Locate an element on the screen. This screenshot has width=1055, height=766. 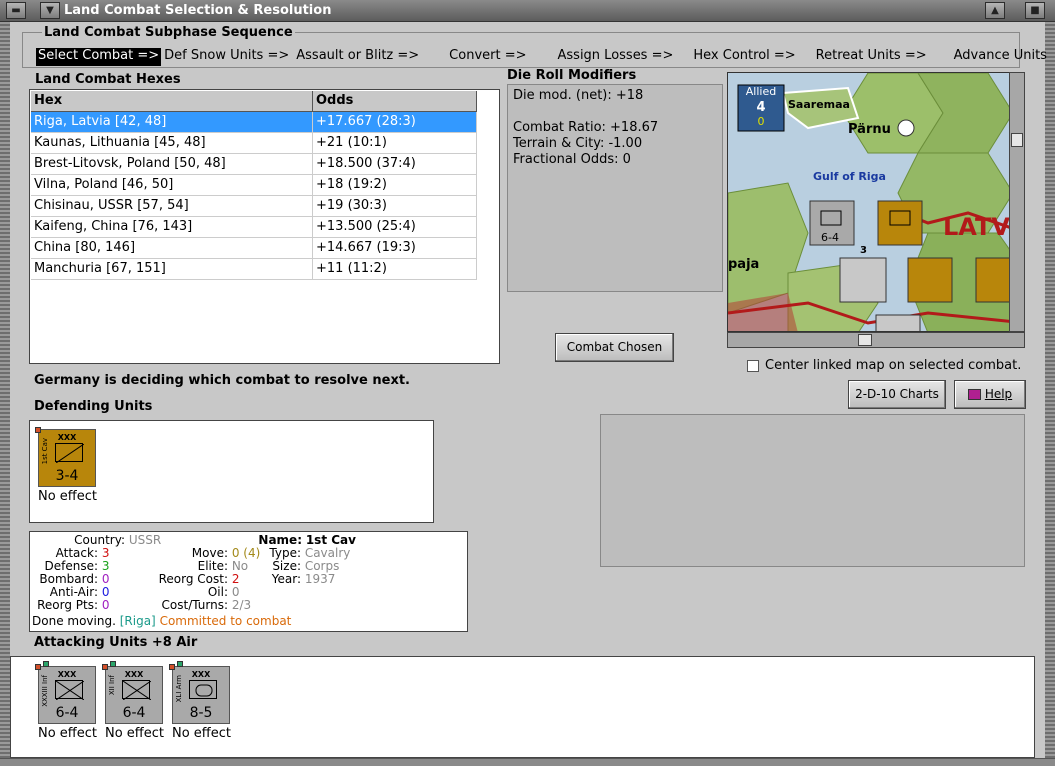
allied-count: 4 is located at coordinates (761, 107).